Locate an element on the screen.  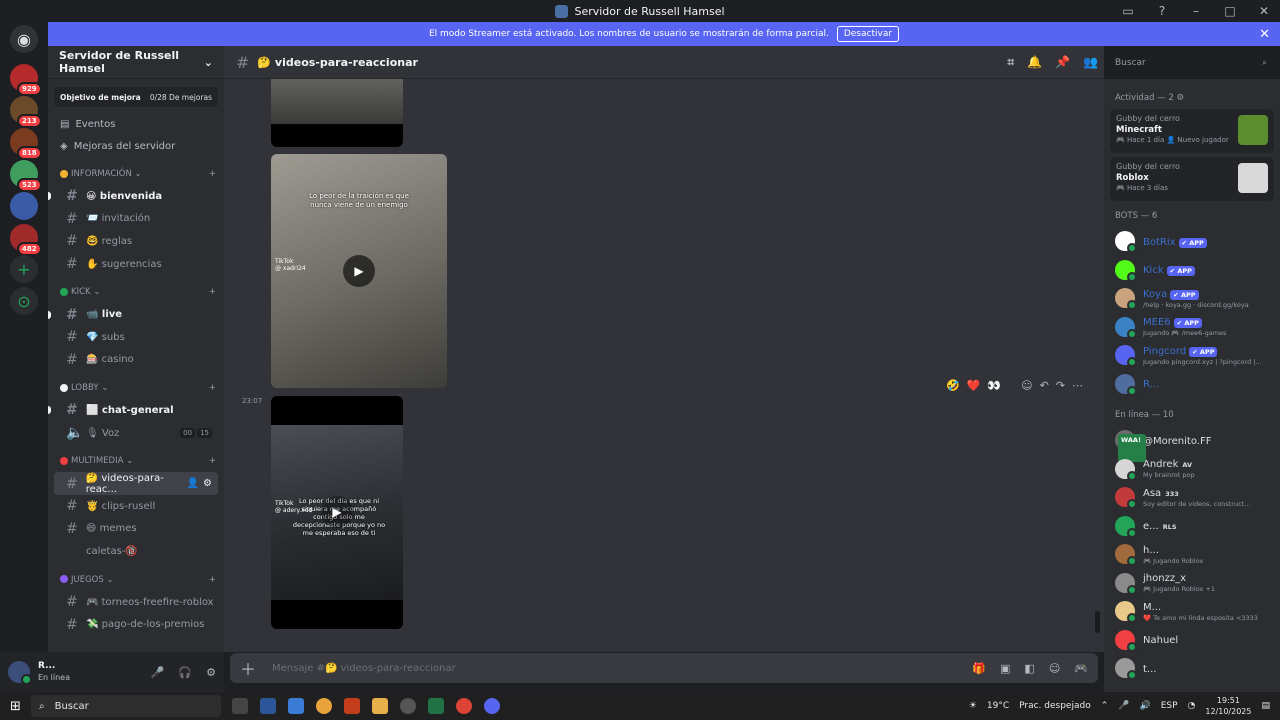
category-header: JUEGOS ⌄ + is located at coordinates (136, 580).